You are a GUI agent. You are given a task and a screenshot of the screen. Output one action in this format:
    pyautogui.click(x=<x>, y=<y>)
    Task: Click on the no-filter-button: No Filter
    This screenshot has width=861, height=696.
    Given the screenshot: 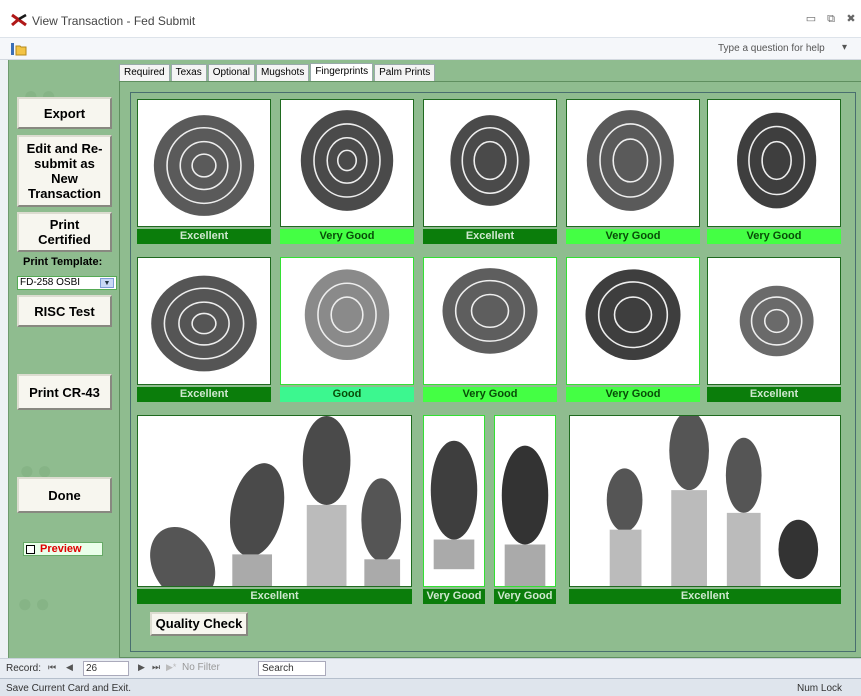 What is the action you would take?
    pyautogui.click(x=201, y=667)
    